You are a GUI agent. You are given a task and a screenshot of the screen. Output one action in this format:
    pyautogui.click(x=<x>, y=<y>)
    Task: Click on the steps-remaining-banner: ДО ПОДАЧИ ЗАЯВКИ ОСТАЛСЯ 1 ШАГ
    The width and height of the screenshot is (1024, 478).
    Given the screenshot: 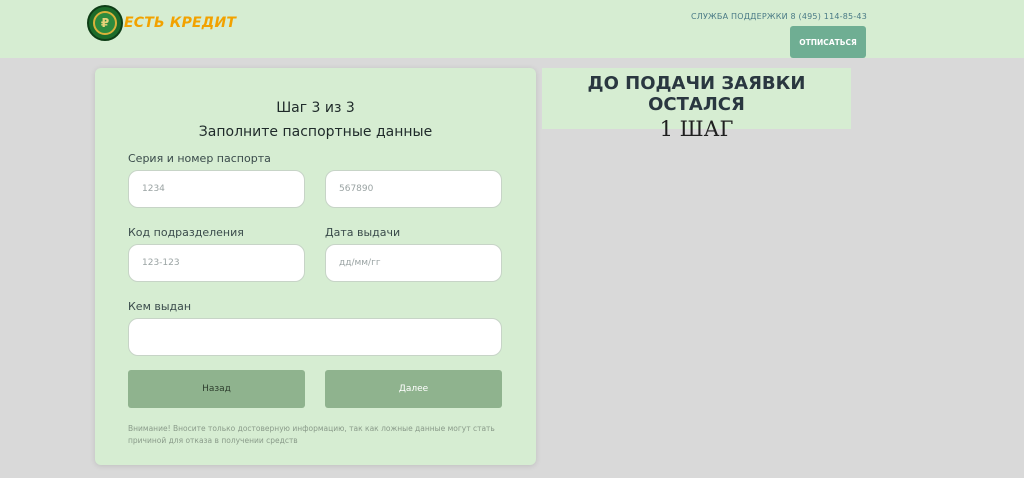 What is the action you would take?
    pyautogui.click(x=696, y=104)
    